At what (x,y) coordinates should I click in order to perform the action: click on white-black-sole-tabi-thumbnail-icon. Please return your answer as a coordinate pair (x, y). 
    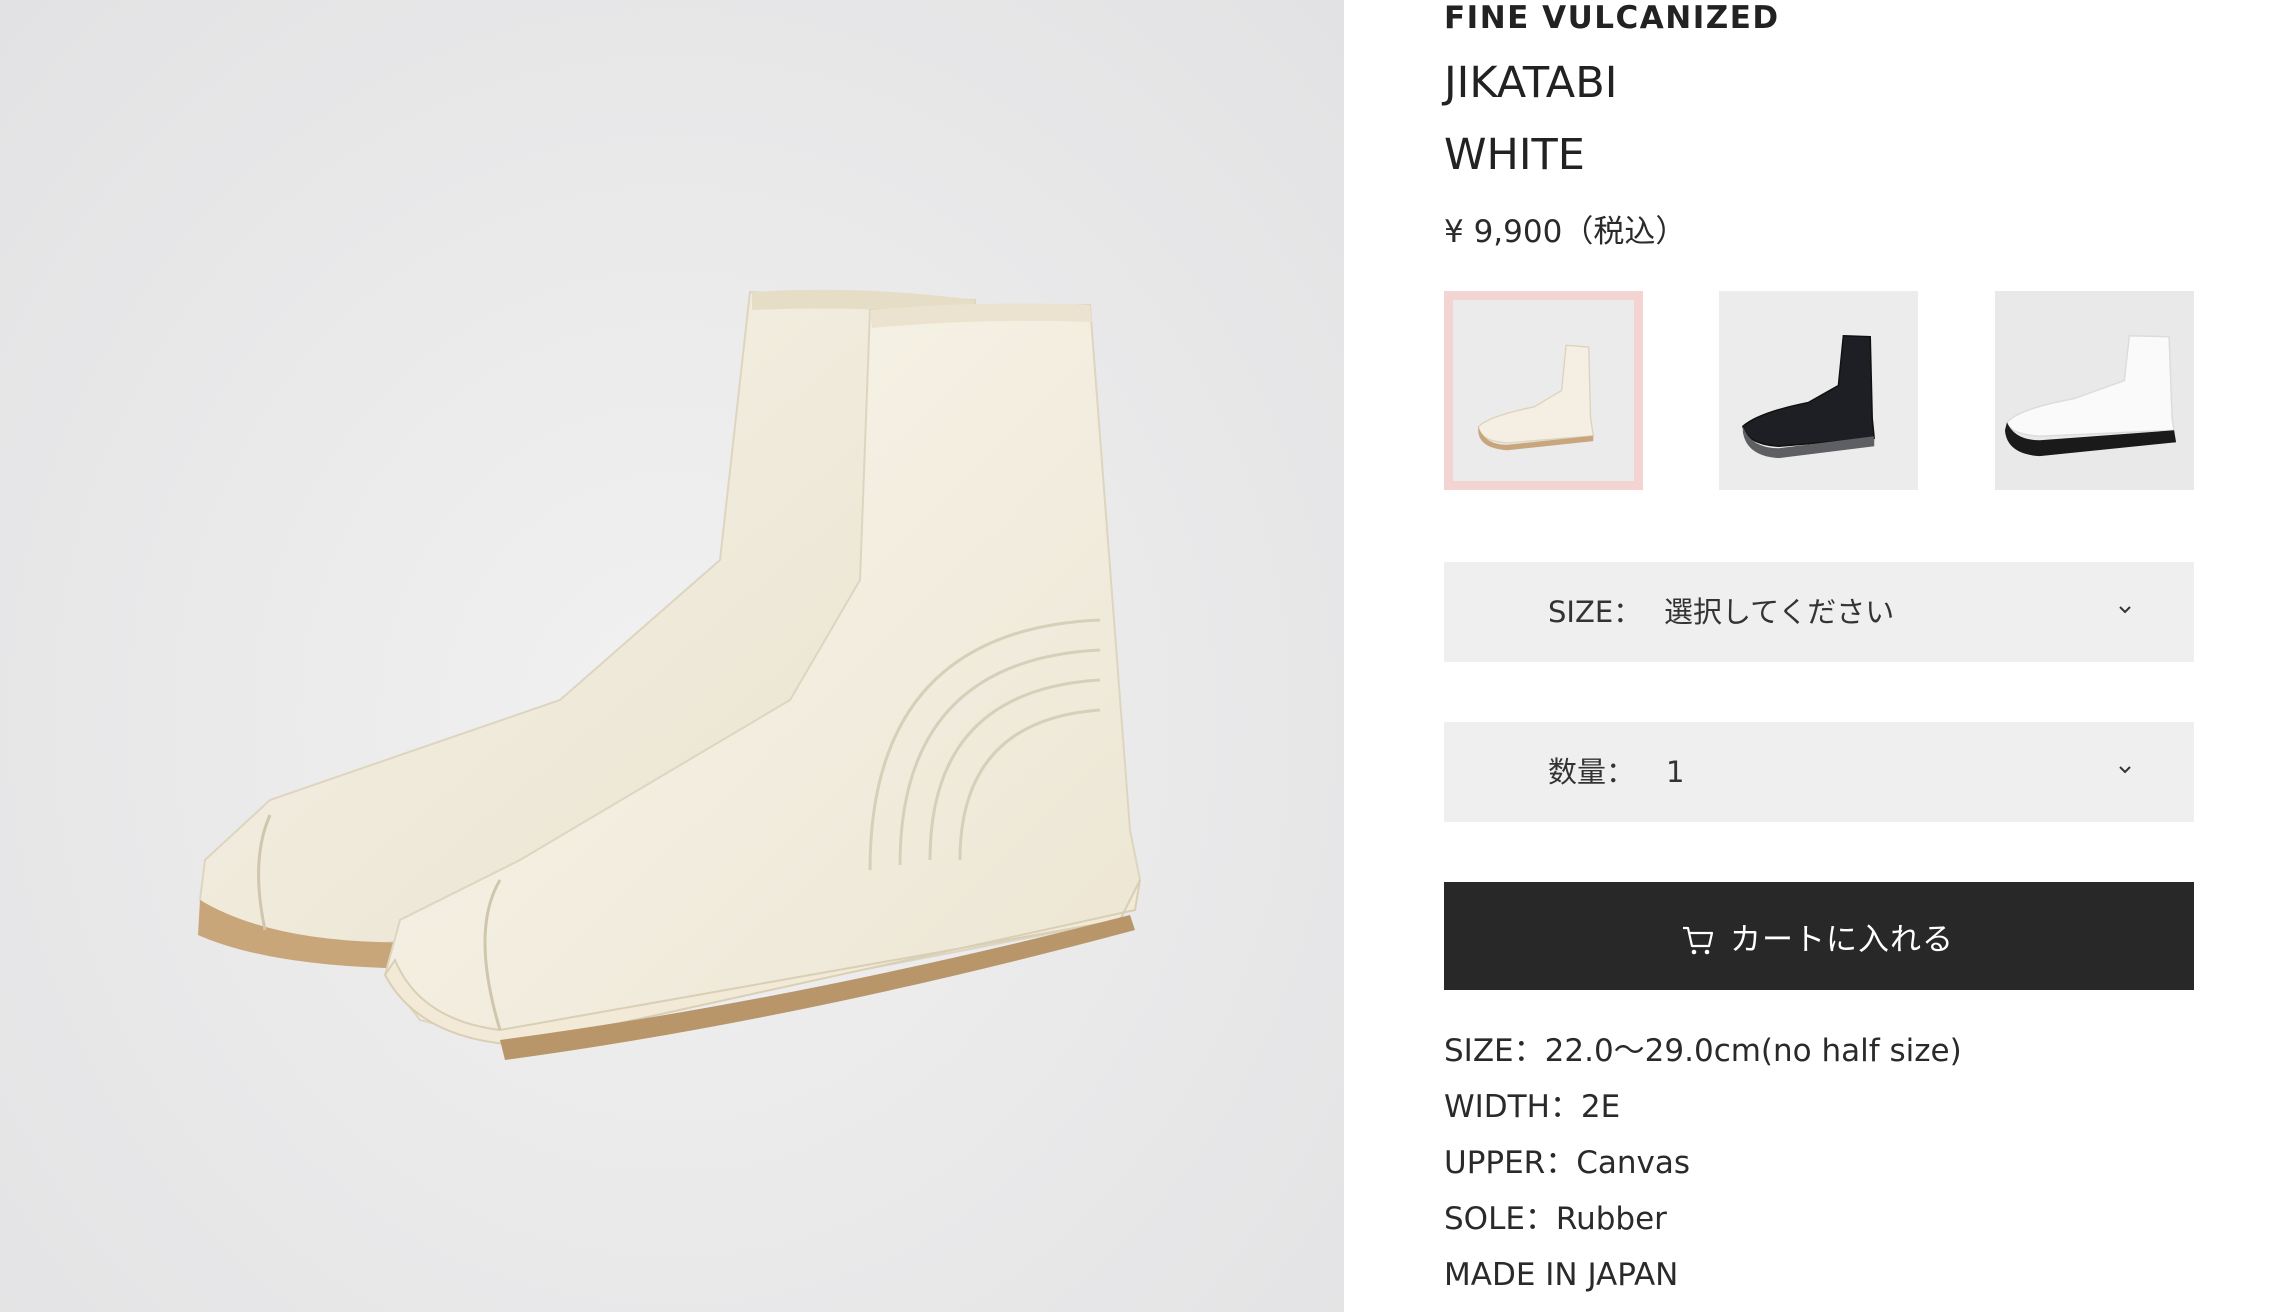
    Looking at the image, I should click on (2094, 390).